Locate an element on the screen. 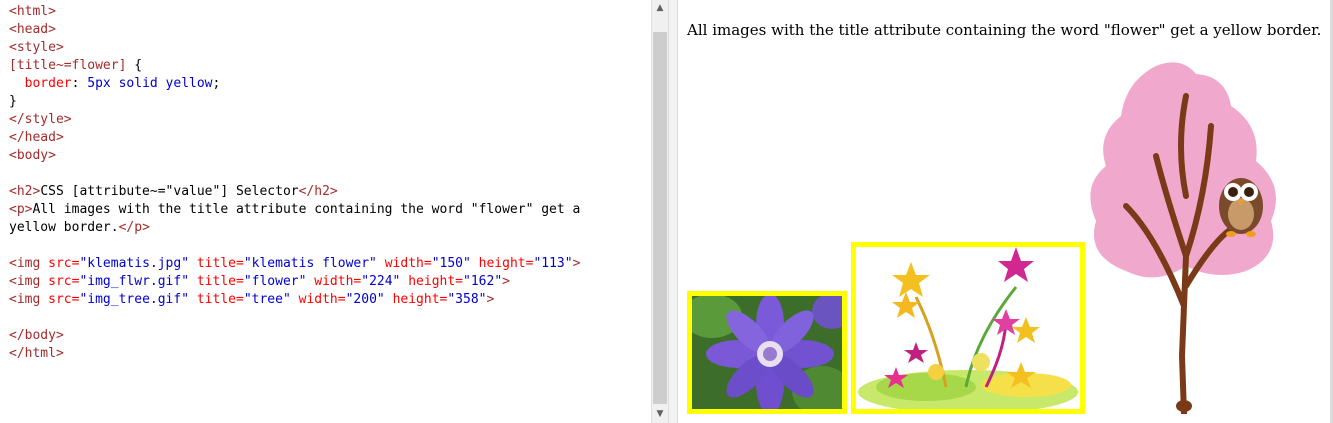 The width and height of the screenshot is (1333, 423). code-line: </body> is located at coordinates (294, 336).